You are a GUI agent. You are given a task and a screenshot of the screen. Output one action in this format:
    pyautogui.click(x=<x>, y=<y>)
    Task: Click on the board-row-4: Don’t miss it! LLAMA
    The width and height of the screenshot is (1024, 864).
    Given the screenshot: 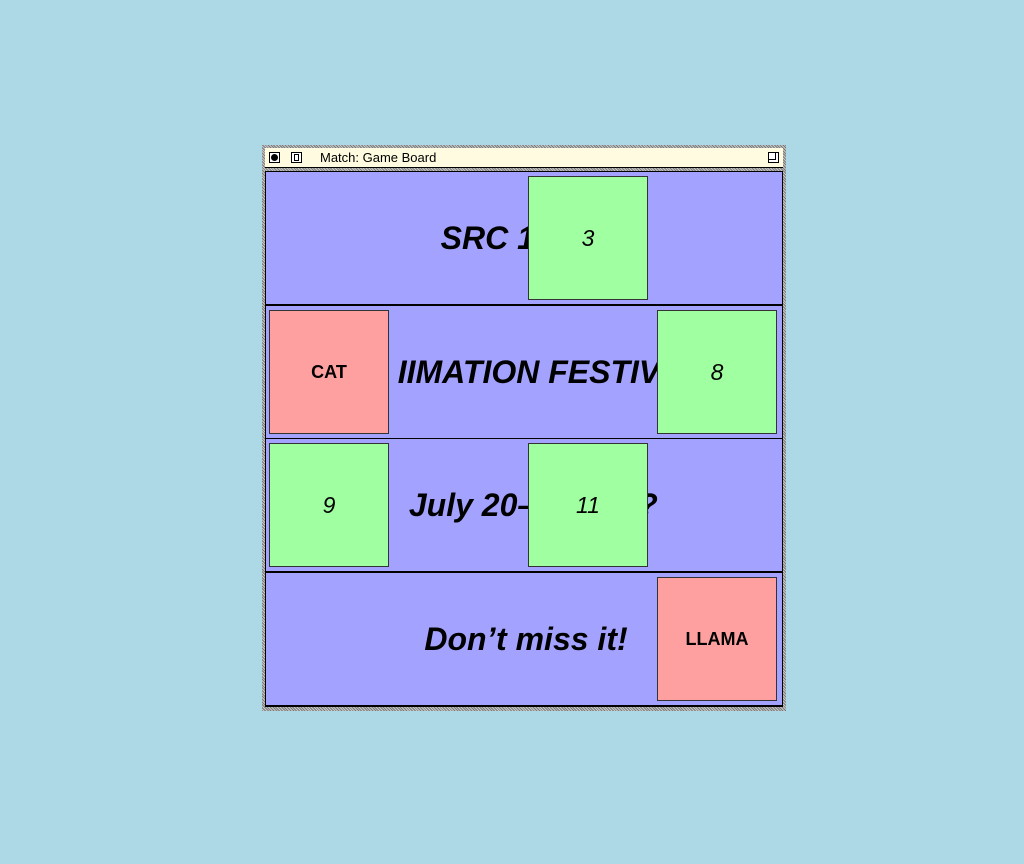 What is the action you would take?
    pyautogui.click(x=524, y=639)
    